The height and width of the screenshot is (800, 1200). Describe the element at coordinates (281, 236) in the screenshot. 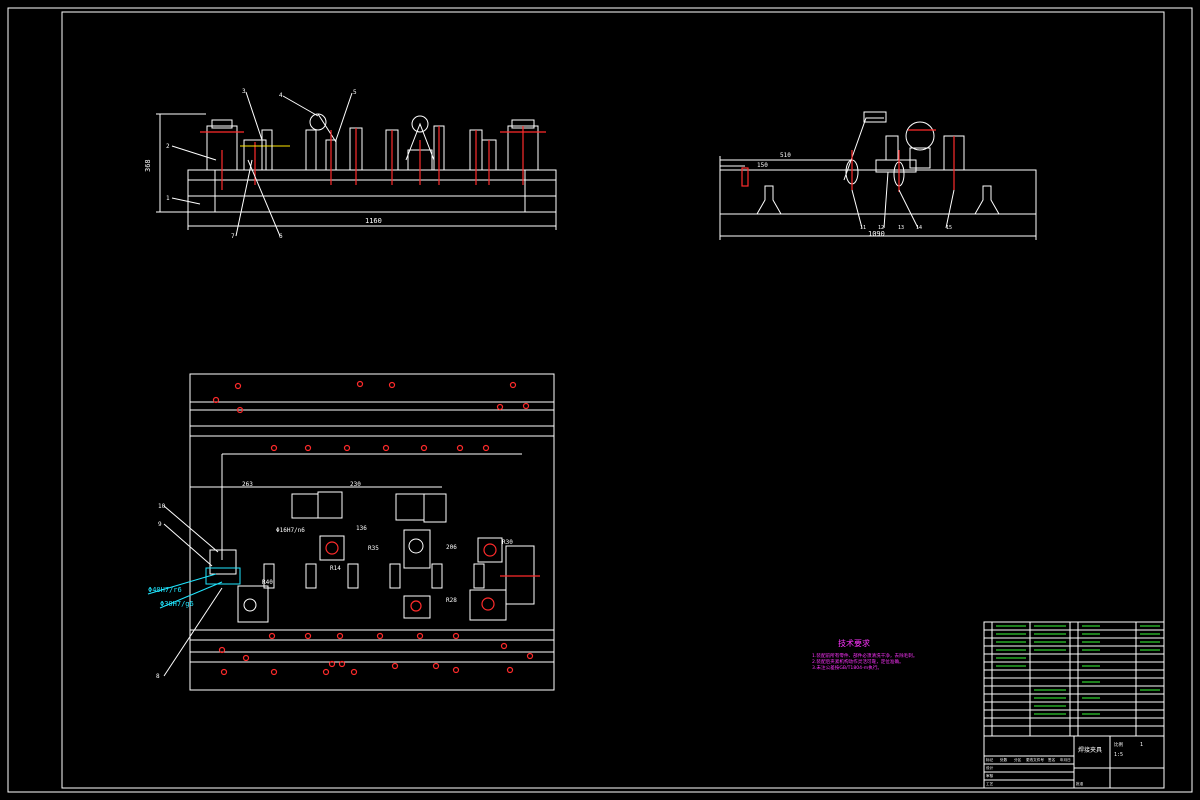

I see `callout-6: 6` at that location.